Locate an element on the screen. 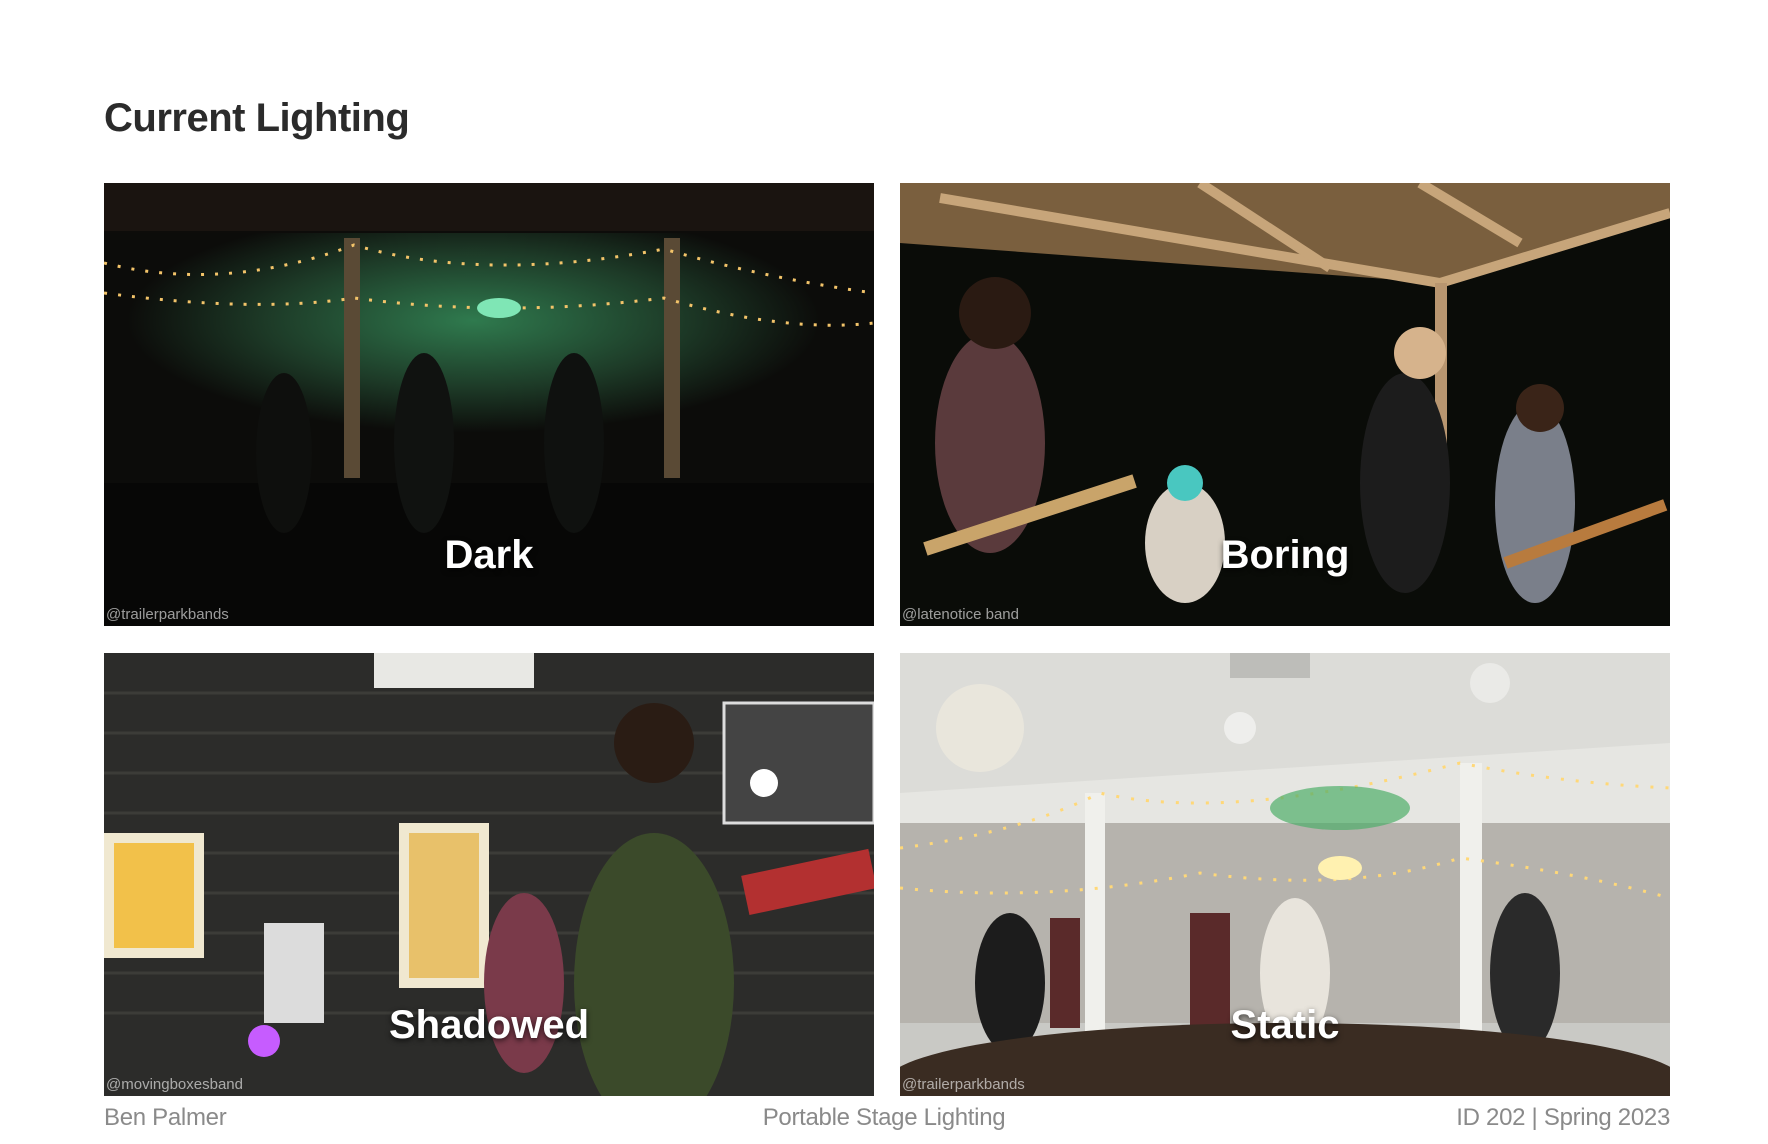 The height and width of the screenshot is (1144, 1768). photo-credit: @movingboxesband is located at coordinates (174, 1084).